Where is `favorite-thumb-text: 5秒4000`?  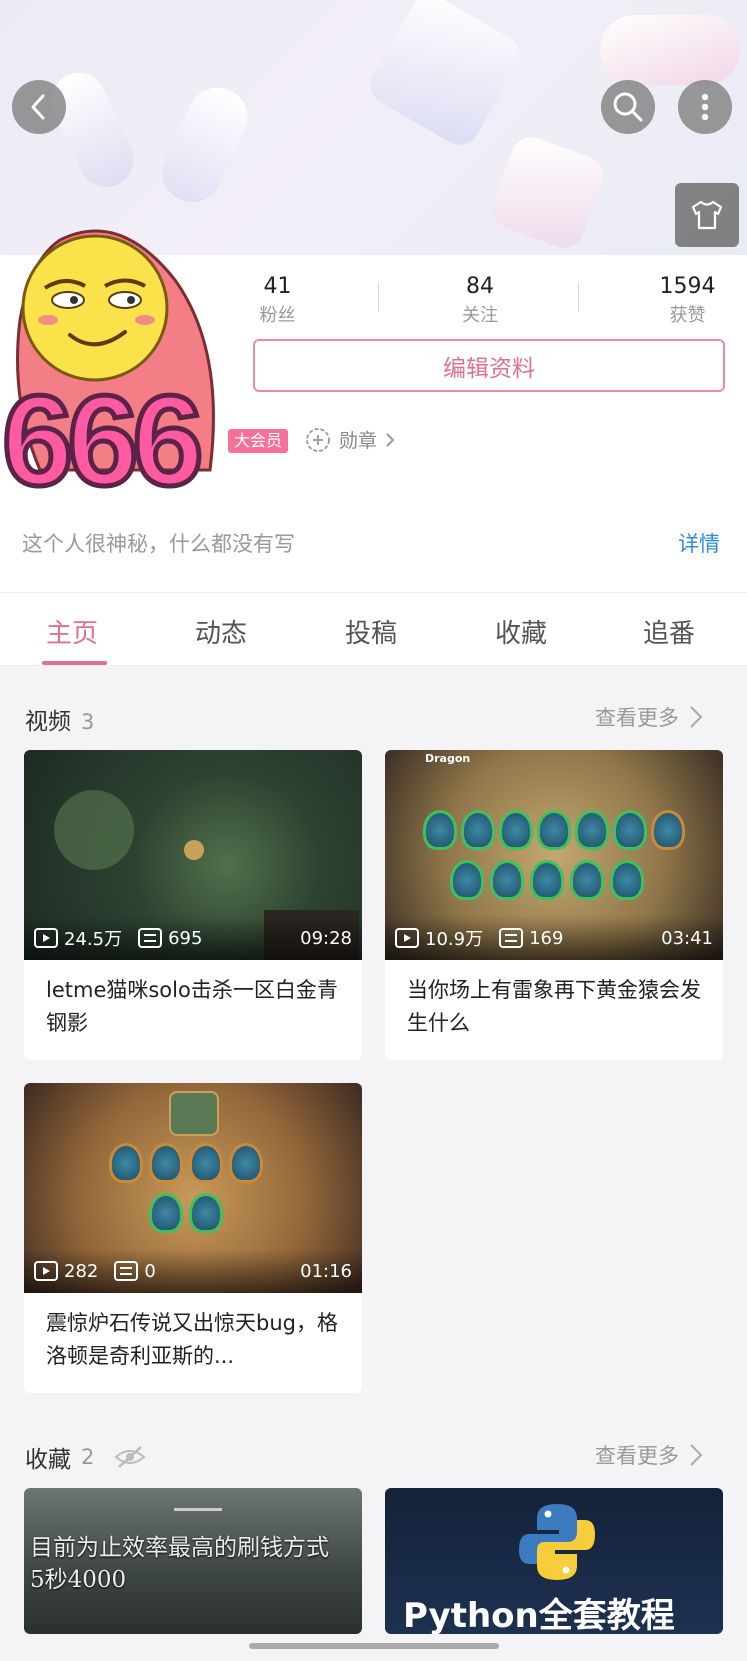 favorite-thumb-text: 5秒4000 is located at coordinates (78, 1580).